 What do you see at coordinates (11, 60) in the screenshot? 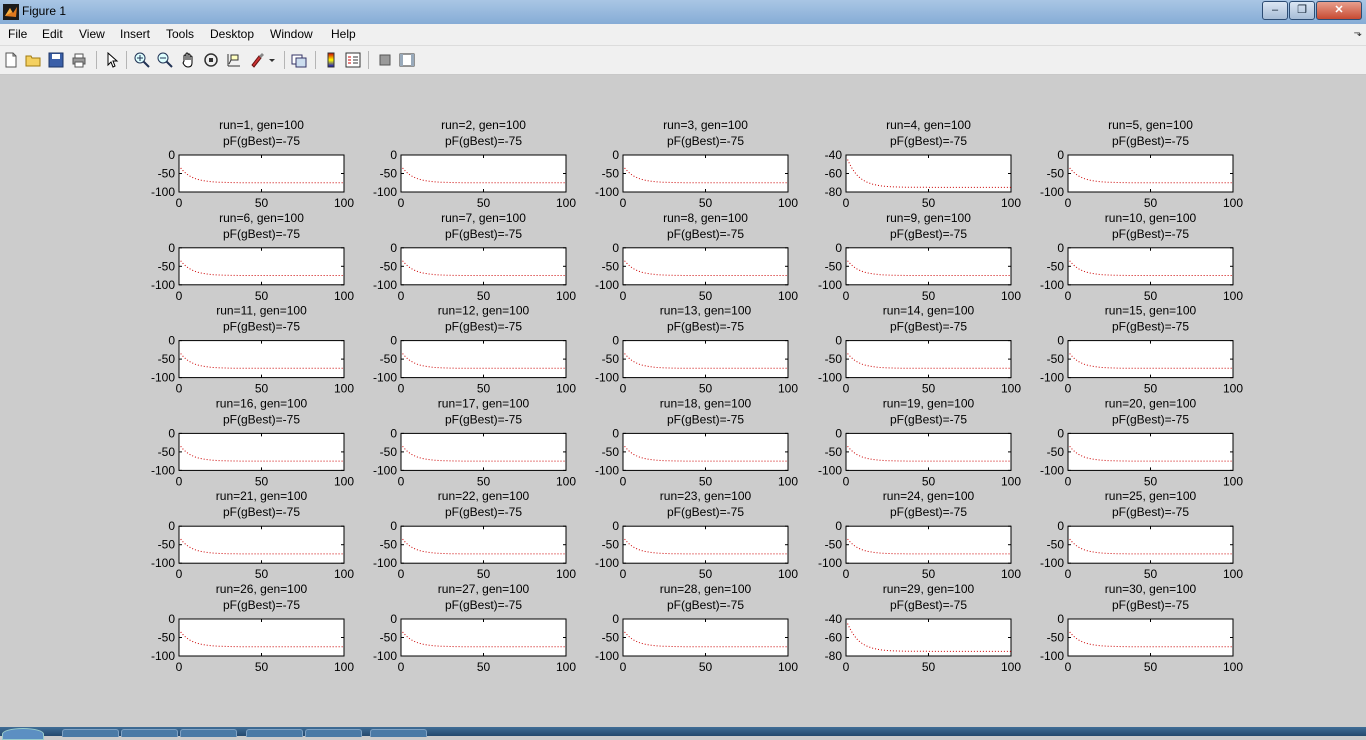
I see `new-figure-icon` at bounding box center [11, 60].